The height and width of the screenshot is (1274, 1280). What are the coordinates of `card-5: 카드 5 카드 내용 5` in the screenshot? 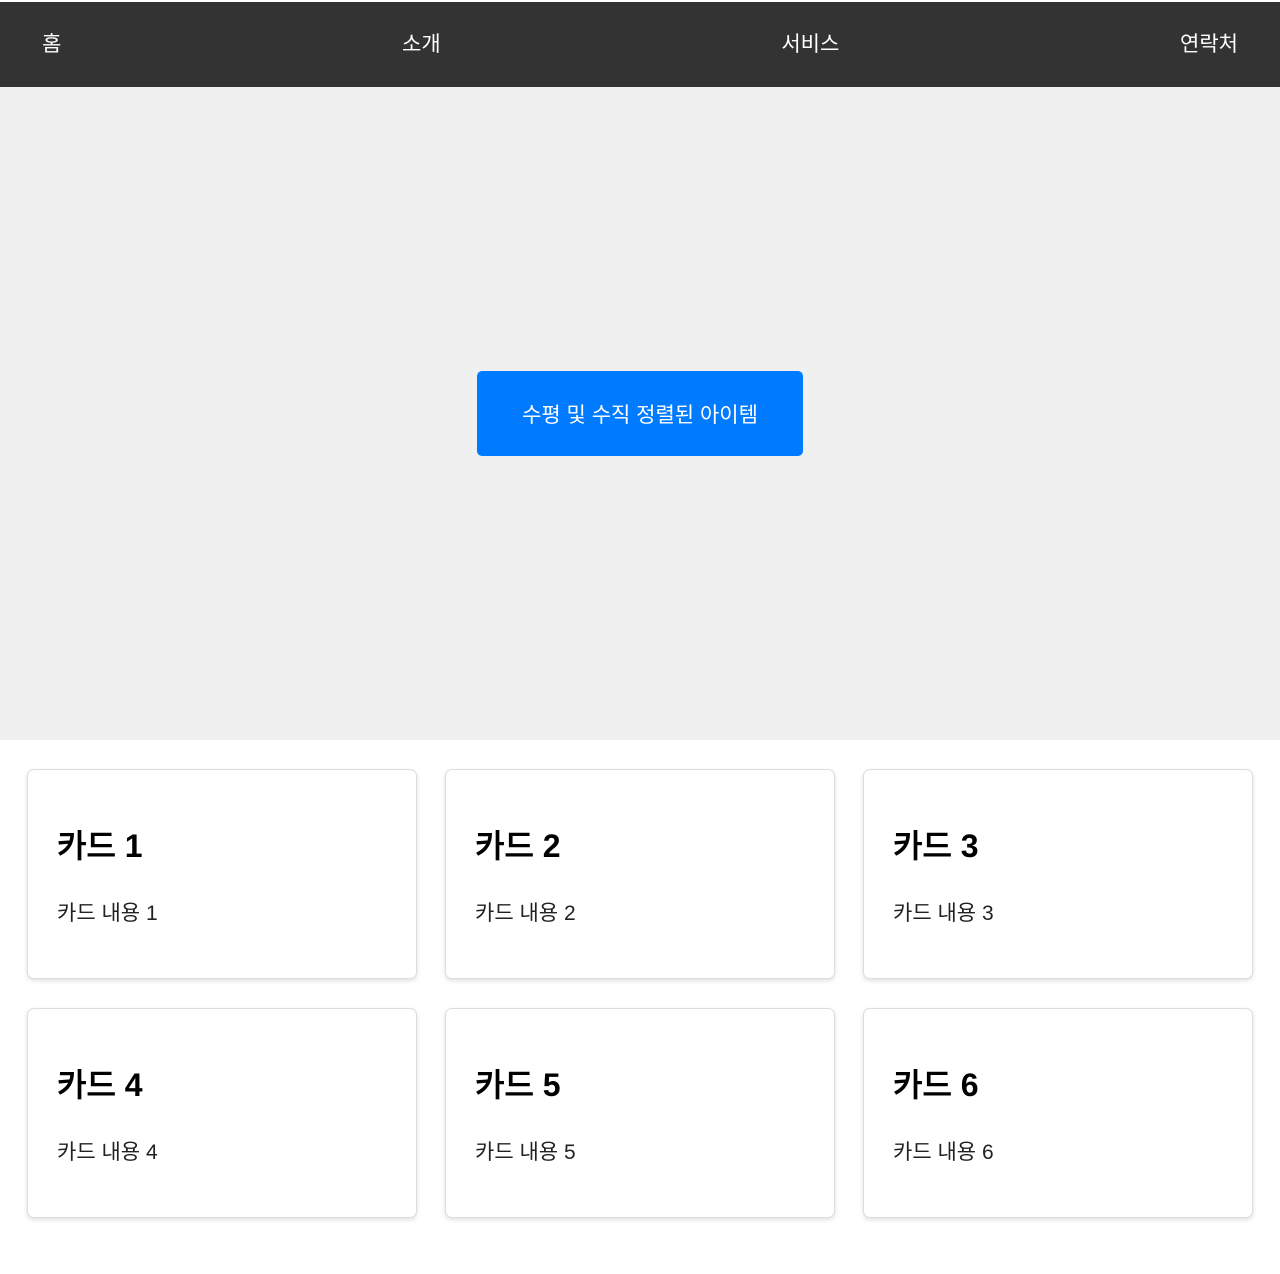 It's located at (640, 1113).